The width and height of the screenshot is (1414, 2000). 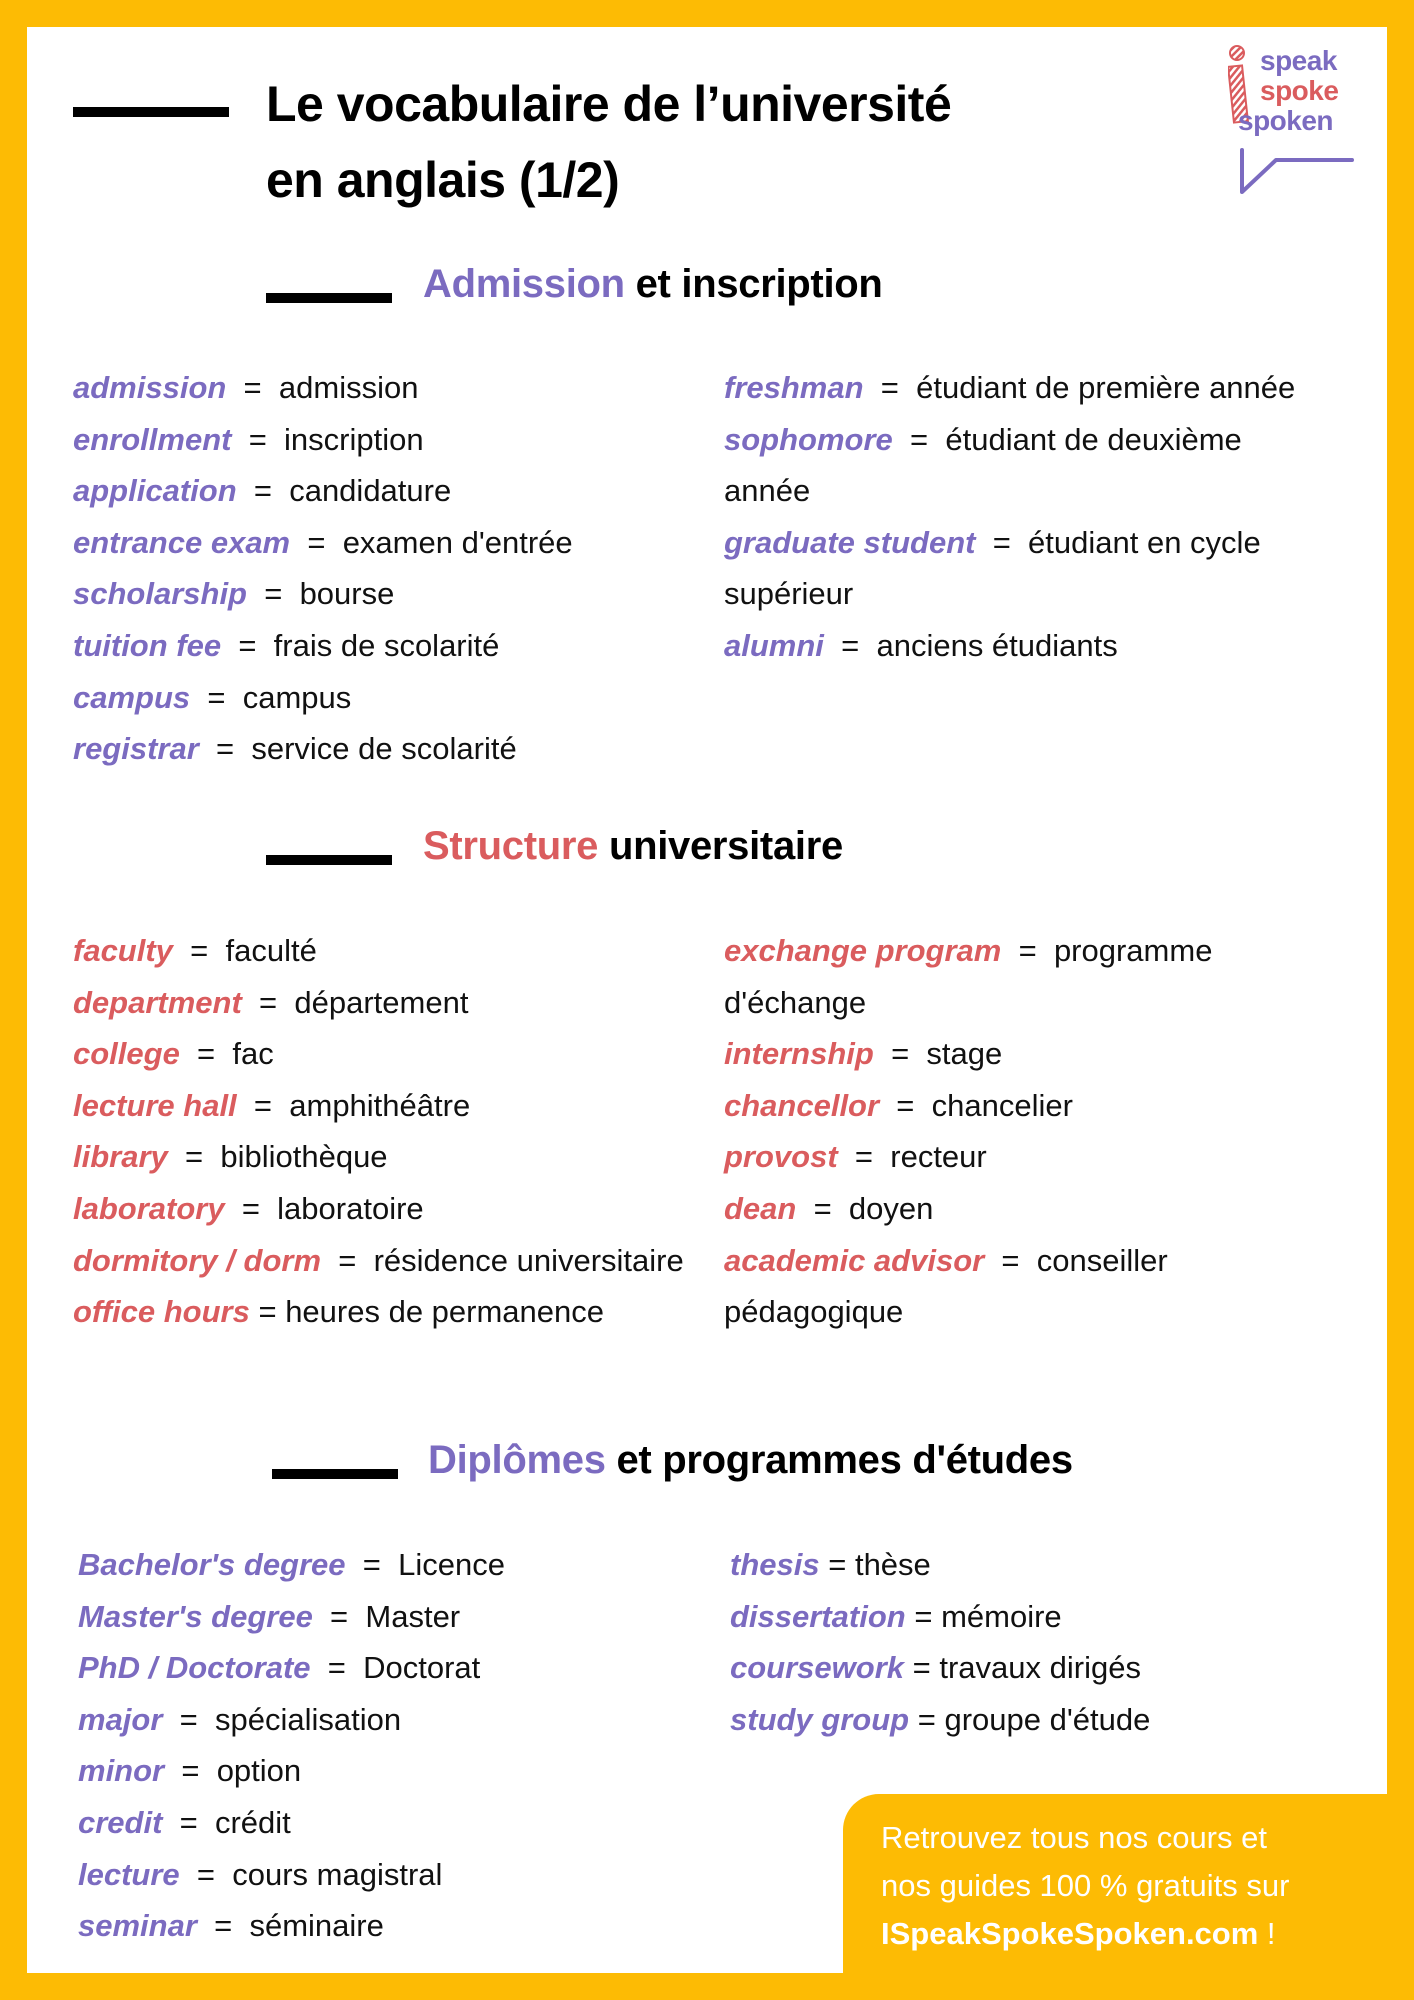 I want to click on vocab-entry: application = candidature, so click(x=393, y=491).